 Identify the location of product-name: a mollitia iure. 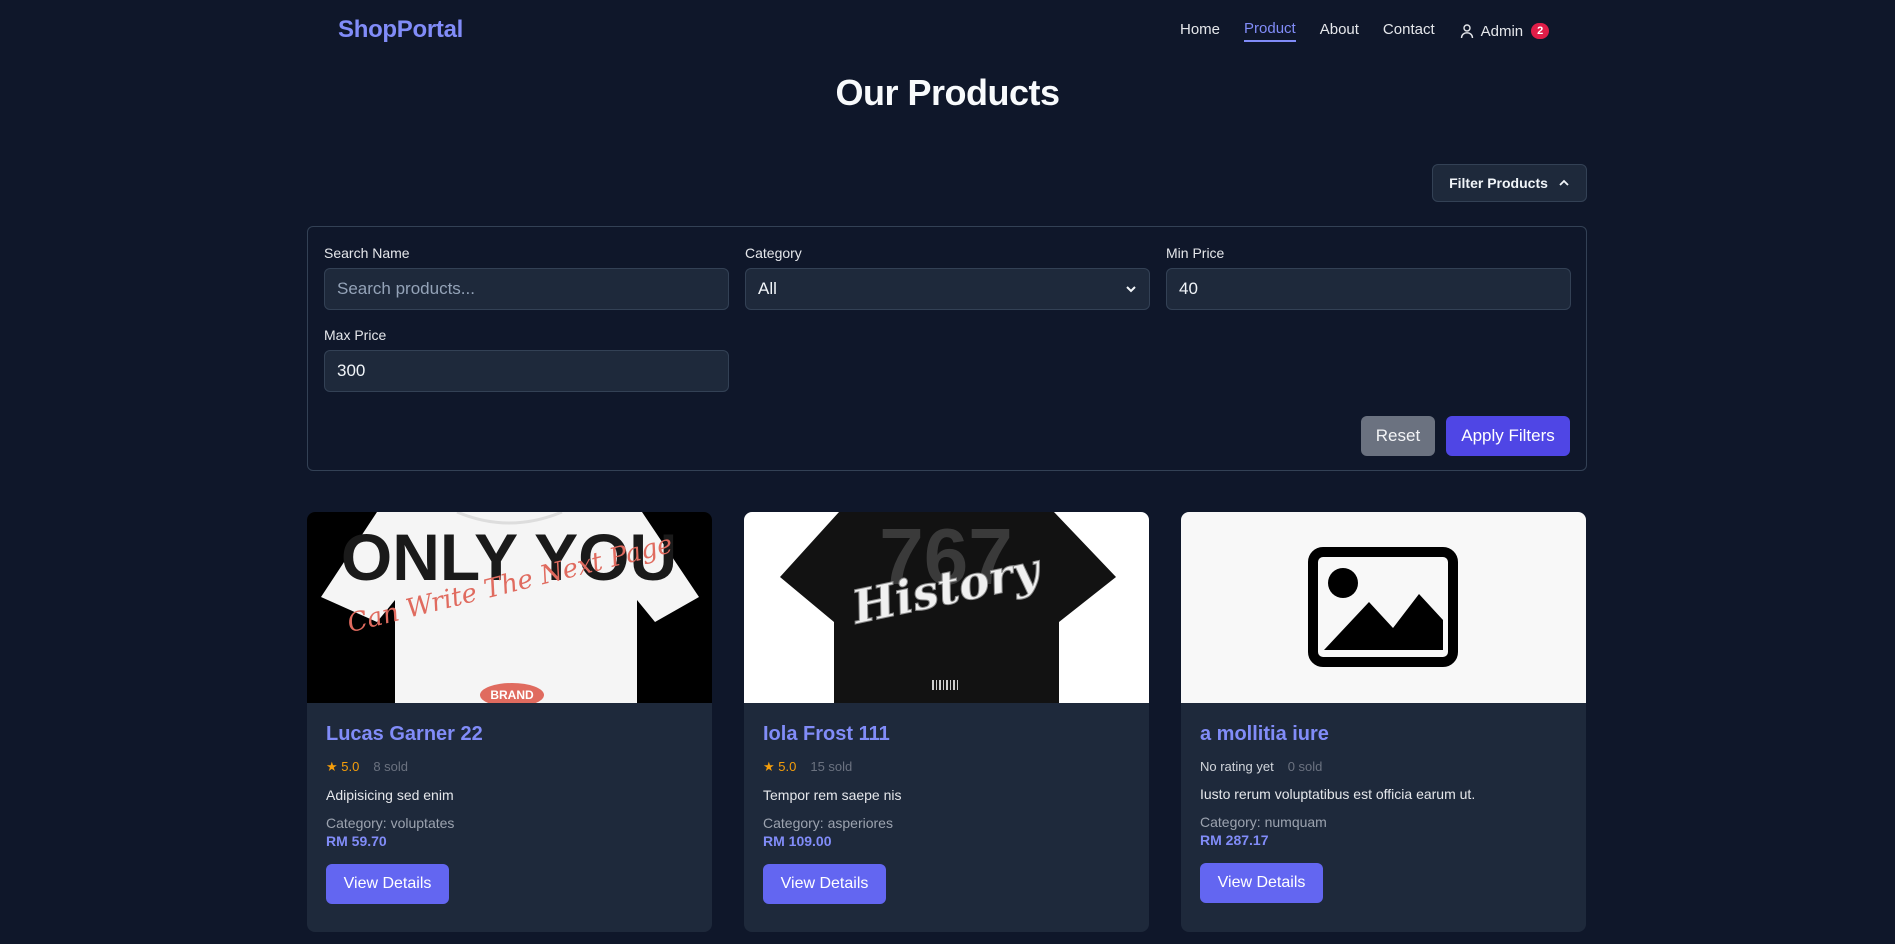
(1383, 736).